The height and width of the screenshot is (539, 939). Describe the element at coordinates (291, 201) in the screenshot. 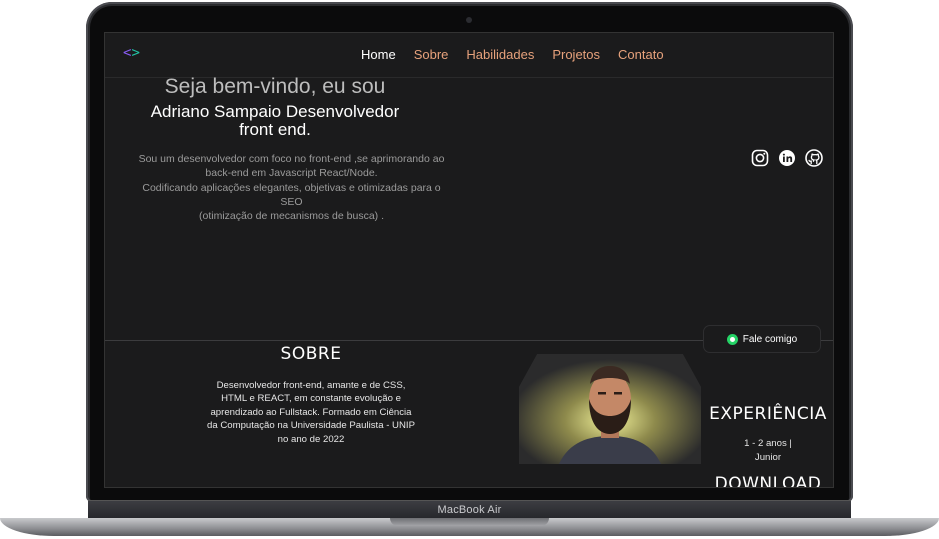

I see `hero-description-line: SEO` at that location.